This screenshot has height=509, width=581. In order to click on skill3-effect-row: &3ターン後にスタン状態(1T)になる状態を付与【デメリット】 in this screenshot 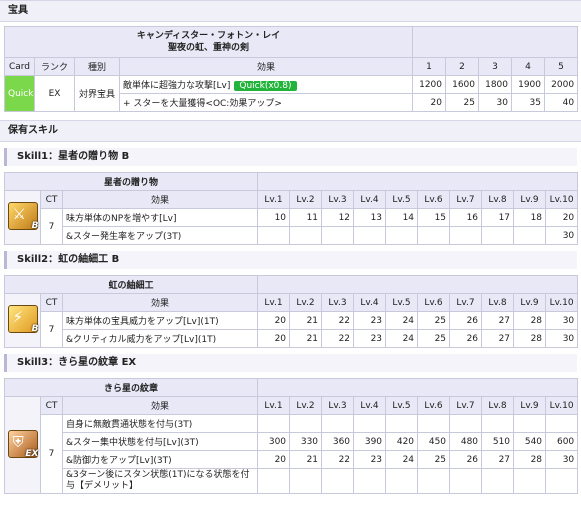, I will do `click(292, 481)`.